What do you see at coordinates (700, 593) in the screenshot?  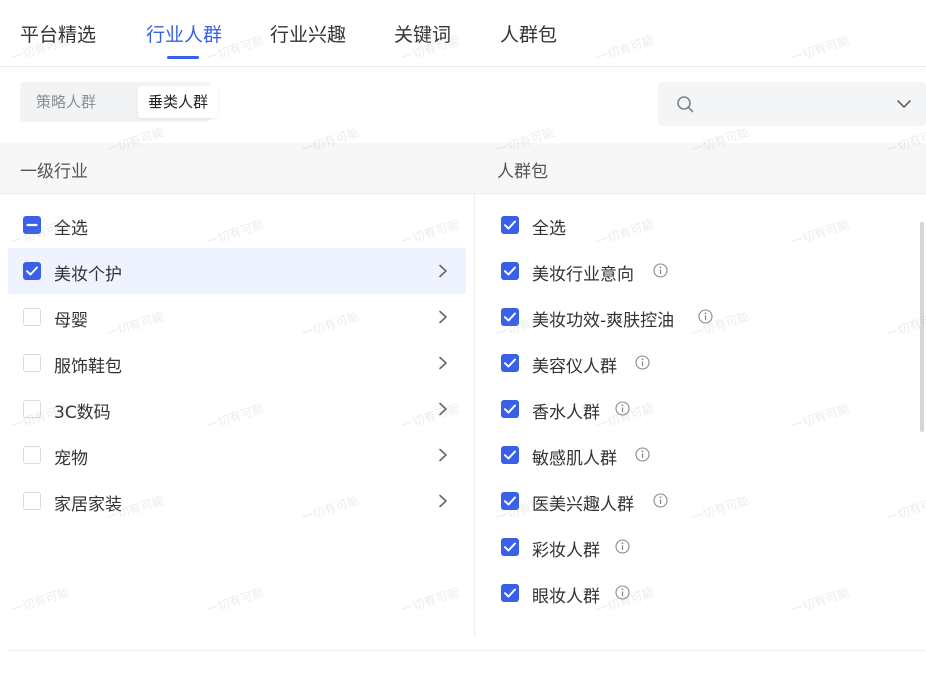 I see `audience-item: 眼妆人群` at bounding box center [700, 593].